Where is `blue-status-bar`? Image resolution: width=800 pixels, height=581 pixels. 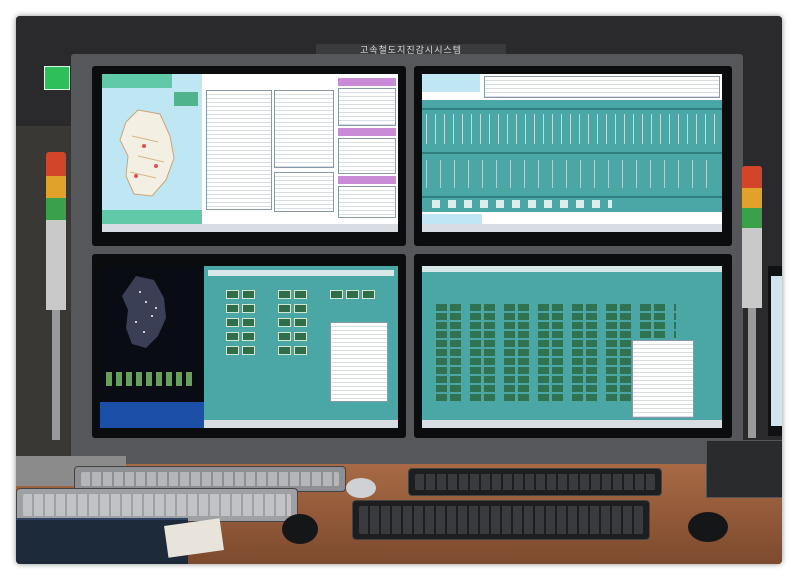 blue-status-bar is located at coordinates (152, 415).